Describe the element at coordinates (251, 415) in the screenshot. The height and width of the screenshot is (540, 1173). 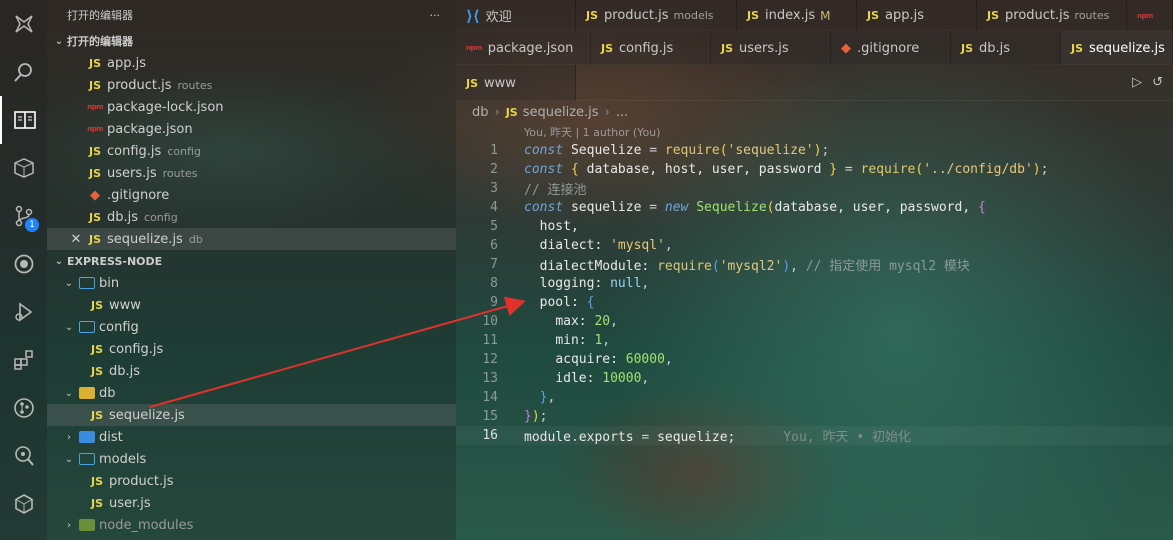
I see `tree-file-sequelize-js: JS sequelize.js` at that location.